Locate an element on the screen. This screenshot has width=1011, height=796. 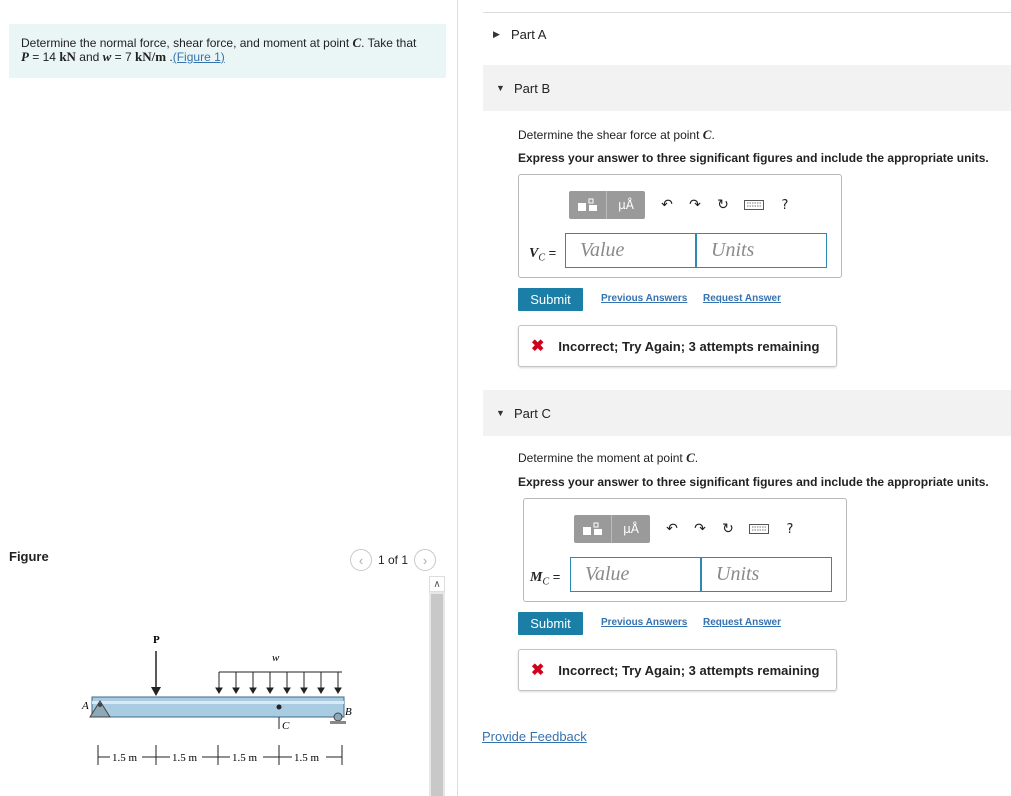
part-c-header: ▼ Part C is located at coordinates (747, 413).